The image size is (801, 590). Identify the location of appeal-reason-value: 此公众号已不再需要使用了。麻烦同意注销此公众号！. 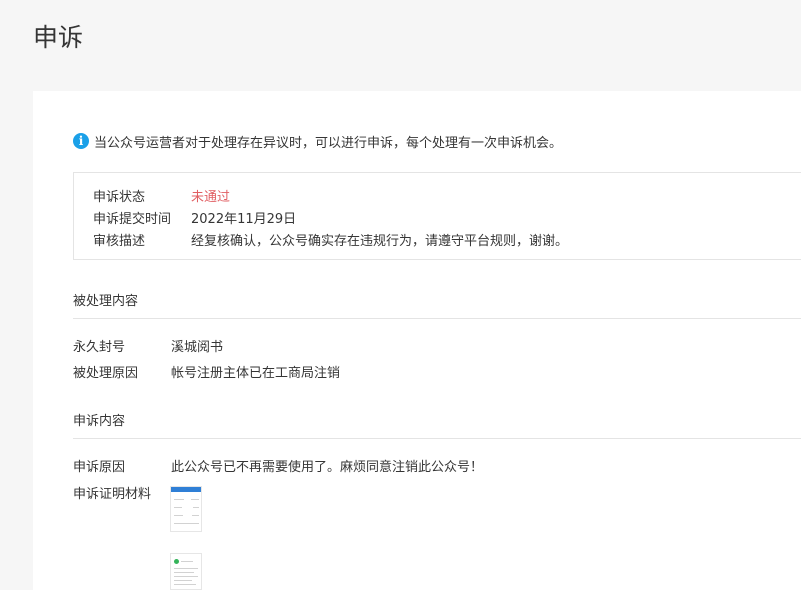
(327, 467).